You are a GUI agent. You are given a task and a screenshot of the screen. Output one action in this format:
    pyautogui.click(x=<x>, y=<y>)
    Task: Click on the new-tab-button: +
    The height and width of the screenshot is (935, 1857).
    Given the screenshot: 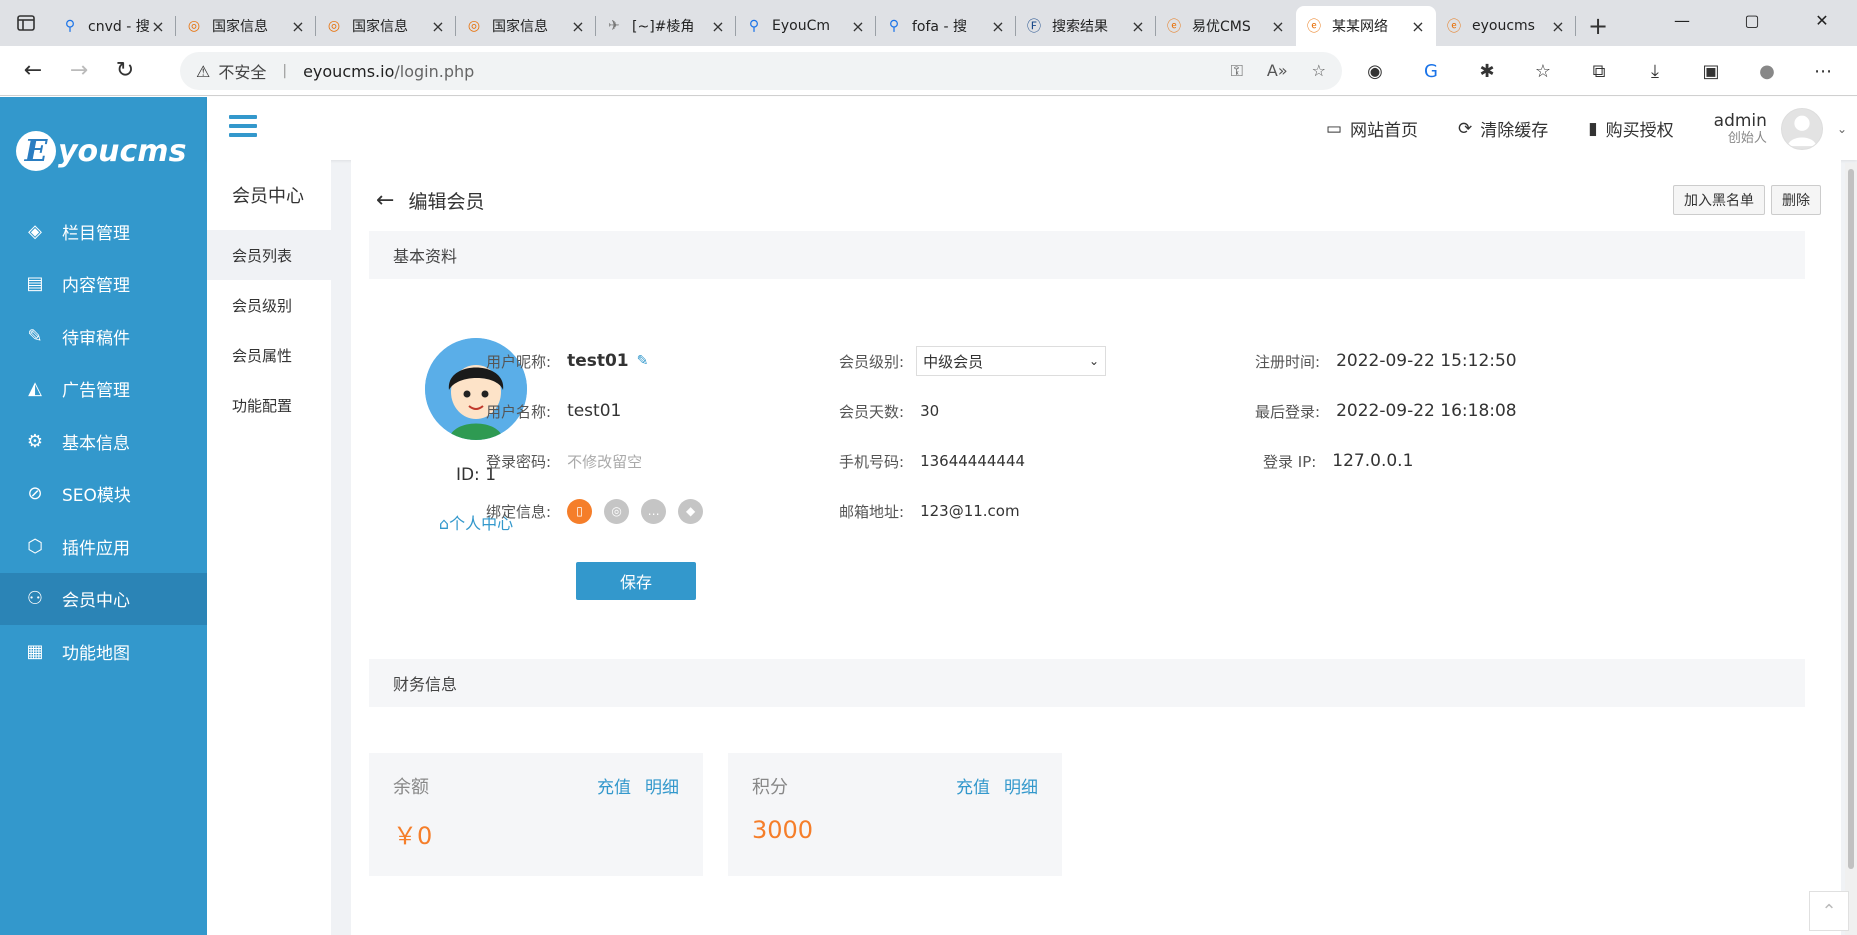 What is the action you would take?
    pyautogui.click(x=1598, y=26)
    